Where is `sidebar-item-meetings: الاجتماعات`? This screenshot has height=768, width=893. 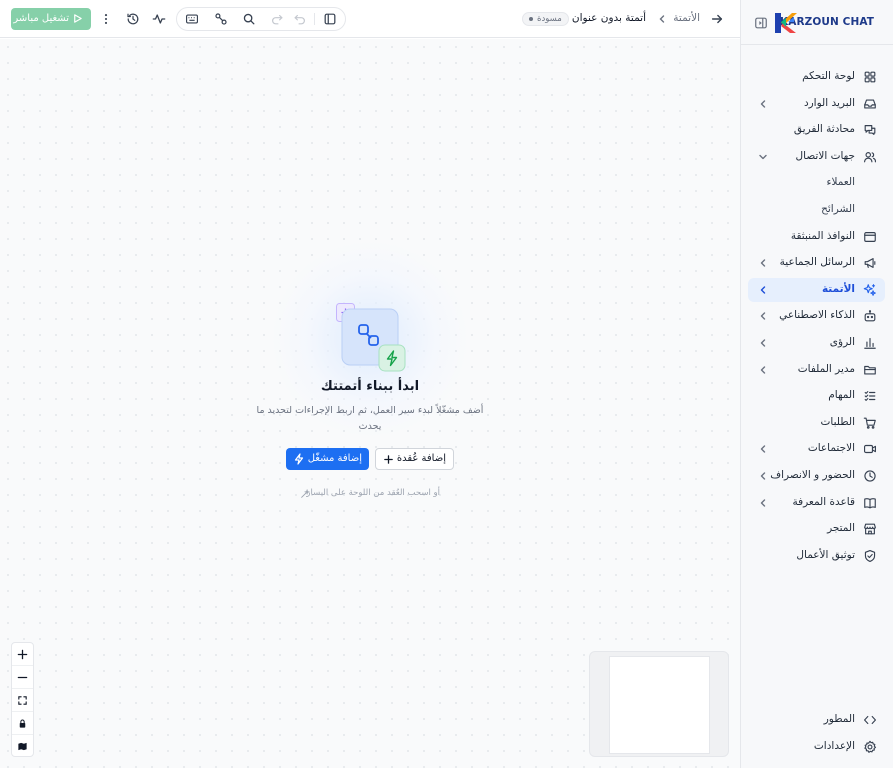 sidebar-item-meetings: الاجتماعات is located at coordinates (816, 449).